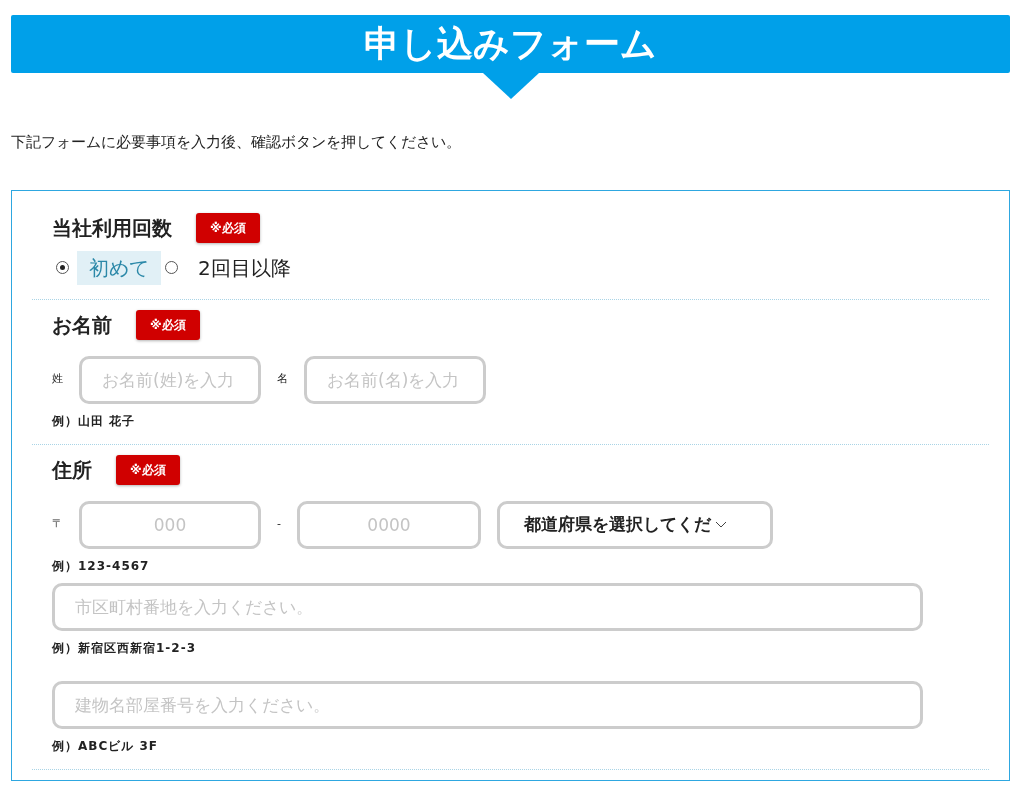 The width and height of the screenshot is (1022, 785). I want to click on example-text: 例）山田 花子, so click(94, 421).